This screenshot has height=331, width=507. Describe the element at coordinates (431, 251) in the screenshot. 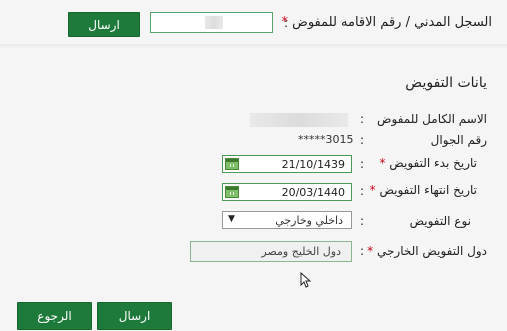

I see `countries-label-text: دول التفويض الخارجي` at that location.